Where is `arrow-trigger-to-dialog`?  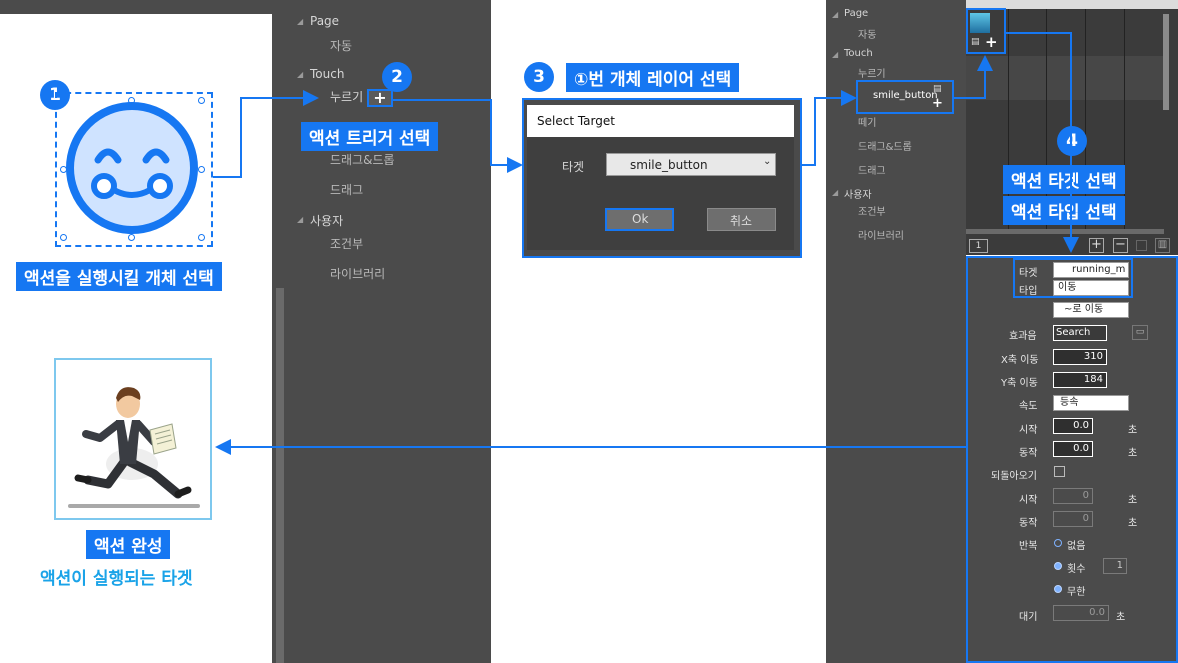 arrow-trigger-to-dialog is located at coordinates (458, 136).